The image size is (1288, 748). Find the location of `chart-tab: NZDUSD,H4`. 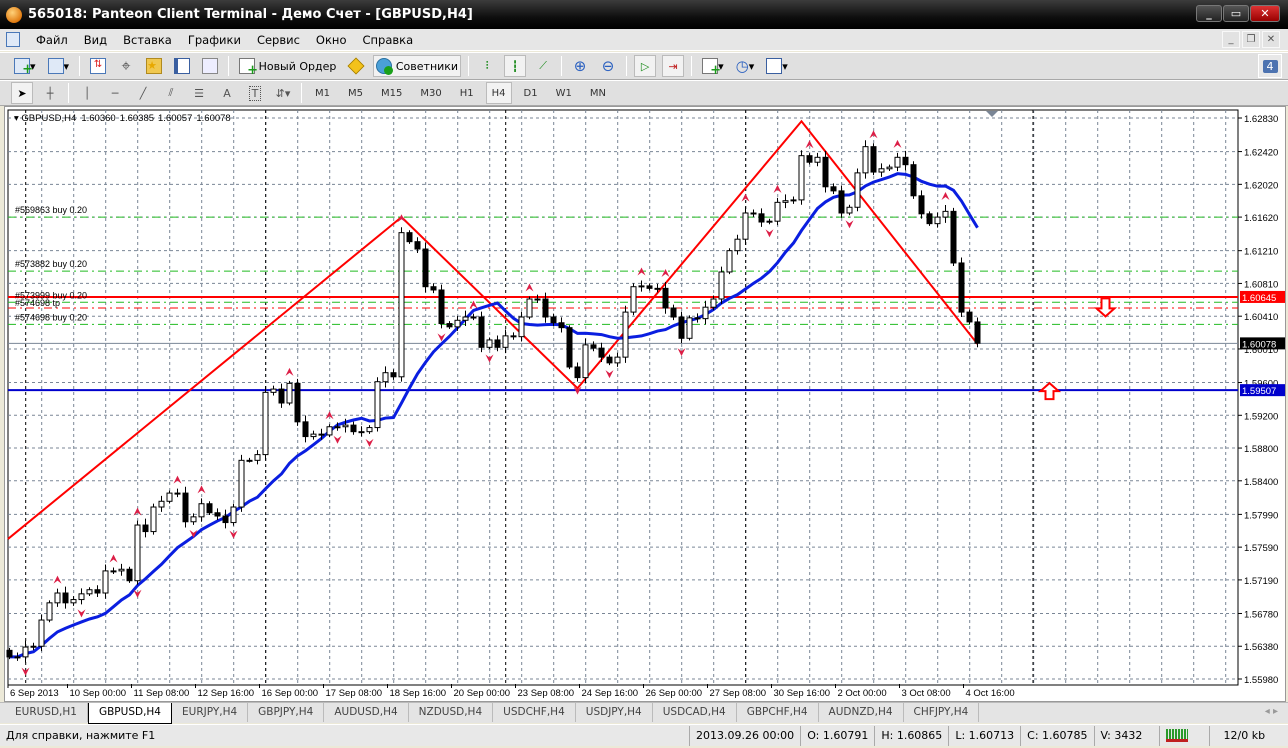

chart-tab: NZDUSD,H4 is located at coordinates (451, 712).